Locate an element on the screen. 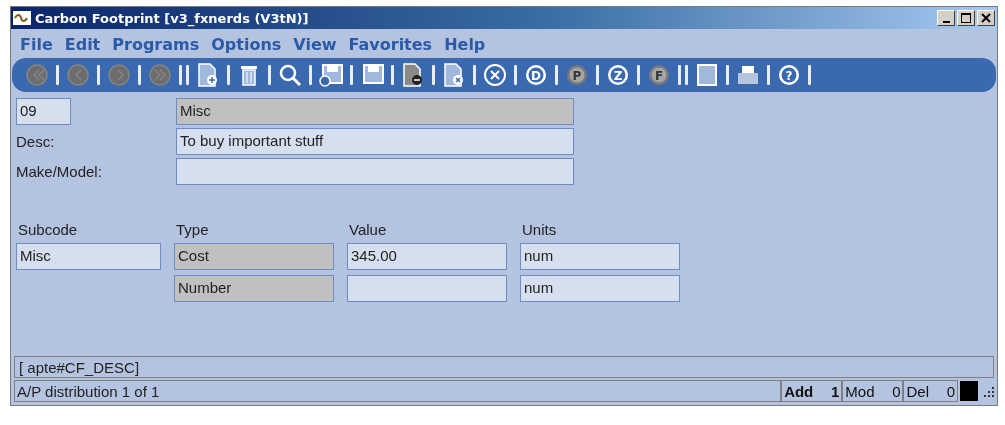  close-icon is located at coordinates (986, 18).